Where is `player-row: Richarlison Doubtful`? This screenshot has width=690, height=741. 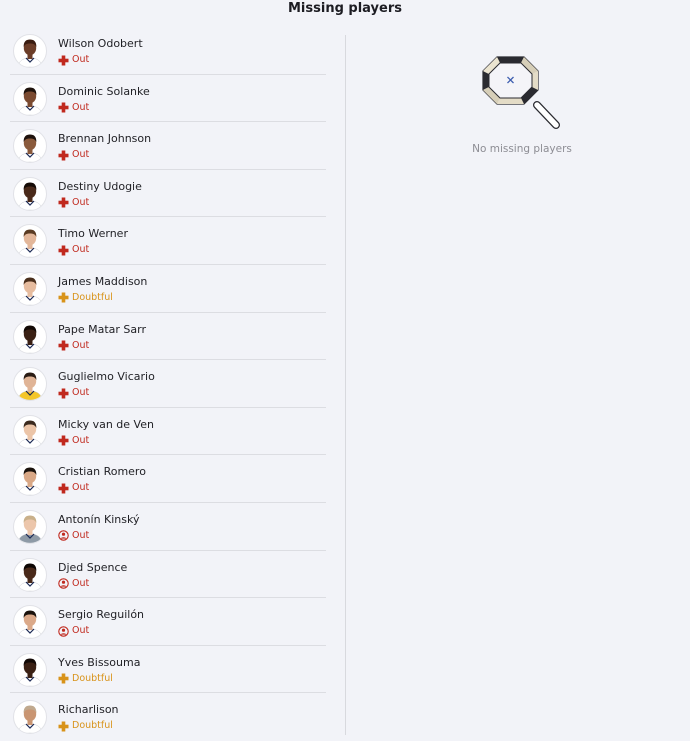
player-row: Richarlison Doubtful is located at coordinates (168, 717).